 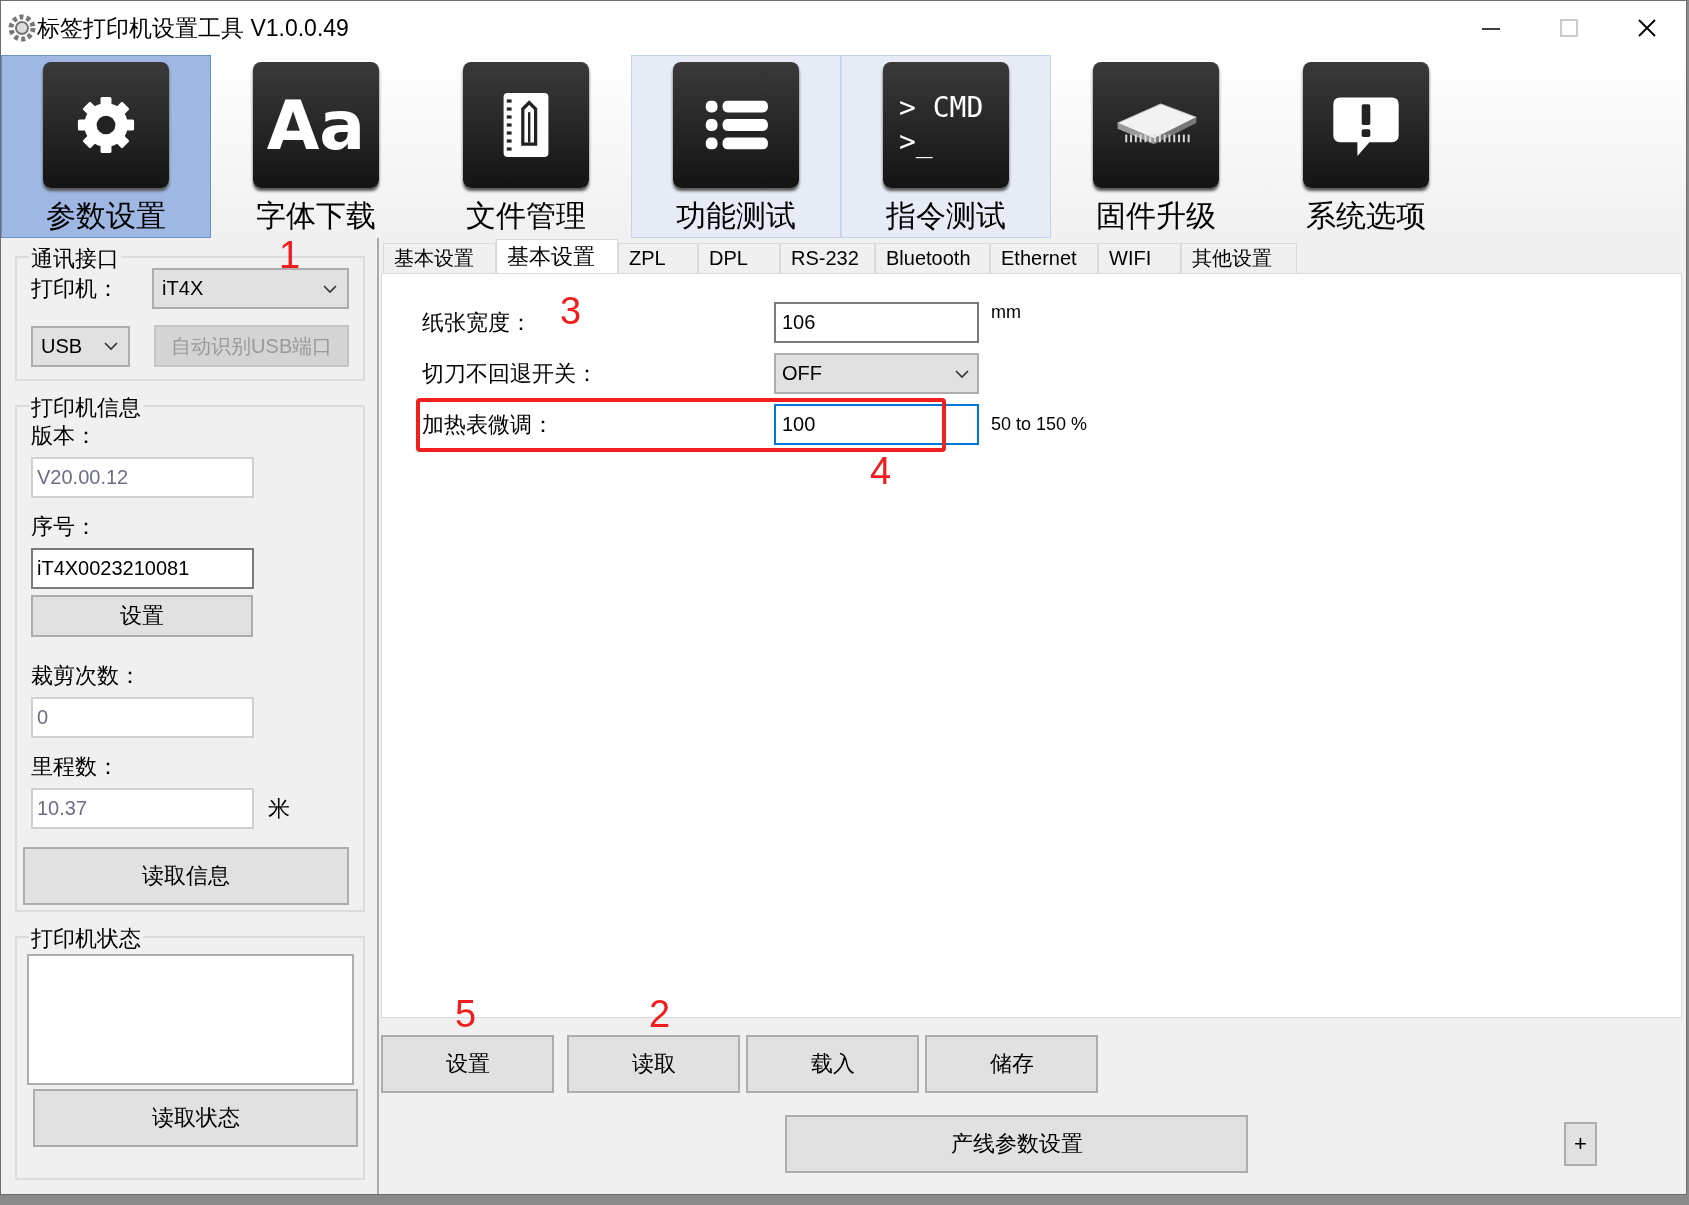 What do you see at coordinates (739, 258) in the screenshot?
I see `tab: DPL` at bounding box center [739, 258].